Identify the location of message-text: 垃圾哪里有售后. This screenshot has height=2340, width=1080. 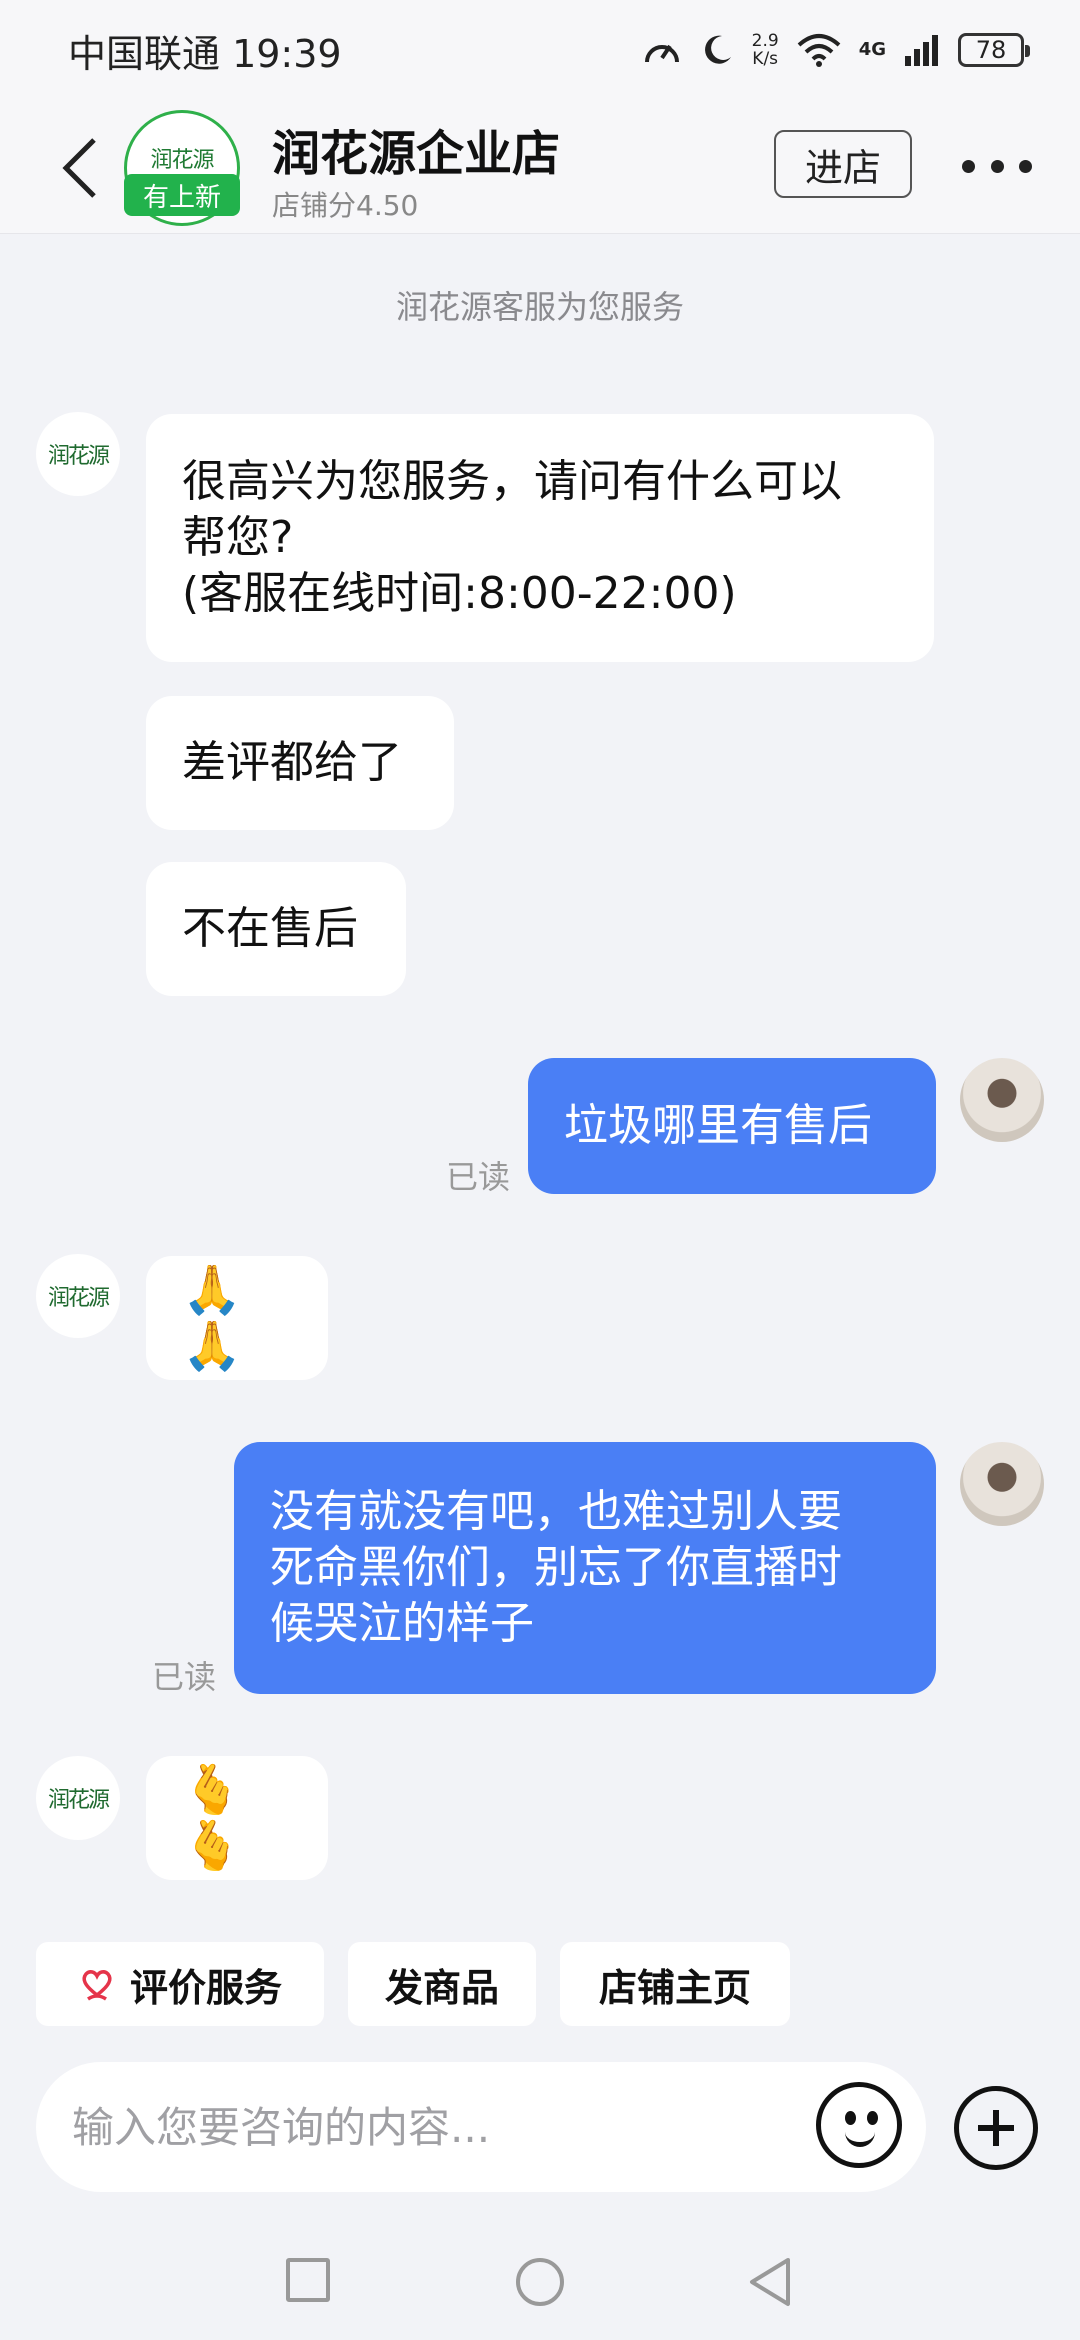
(718, 1125).